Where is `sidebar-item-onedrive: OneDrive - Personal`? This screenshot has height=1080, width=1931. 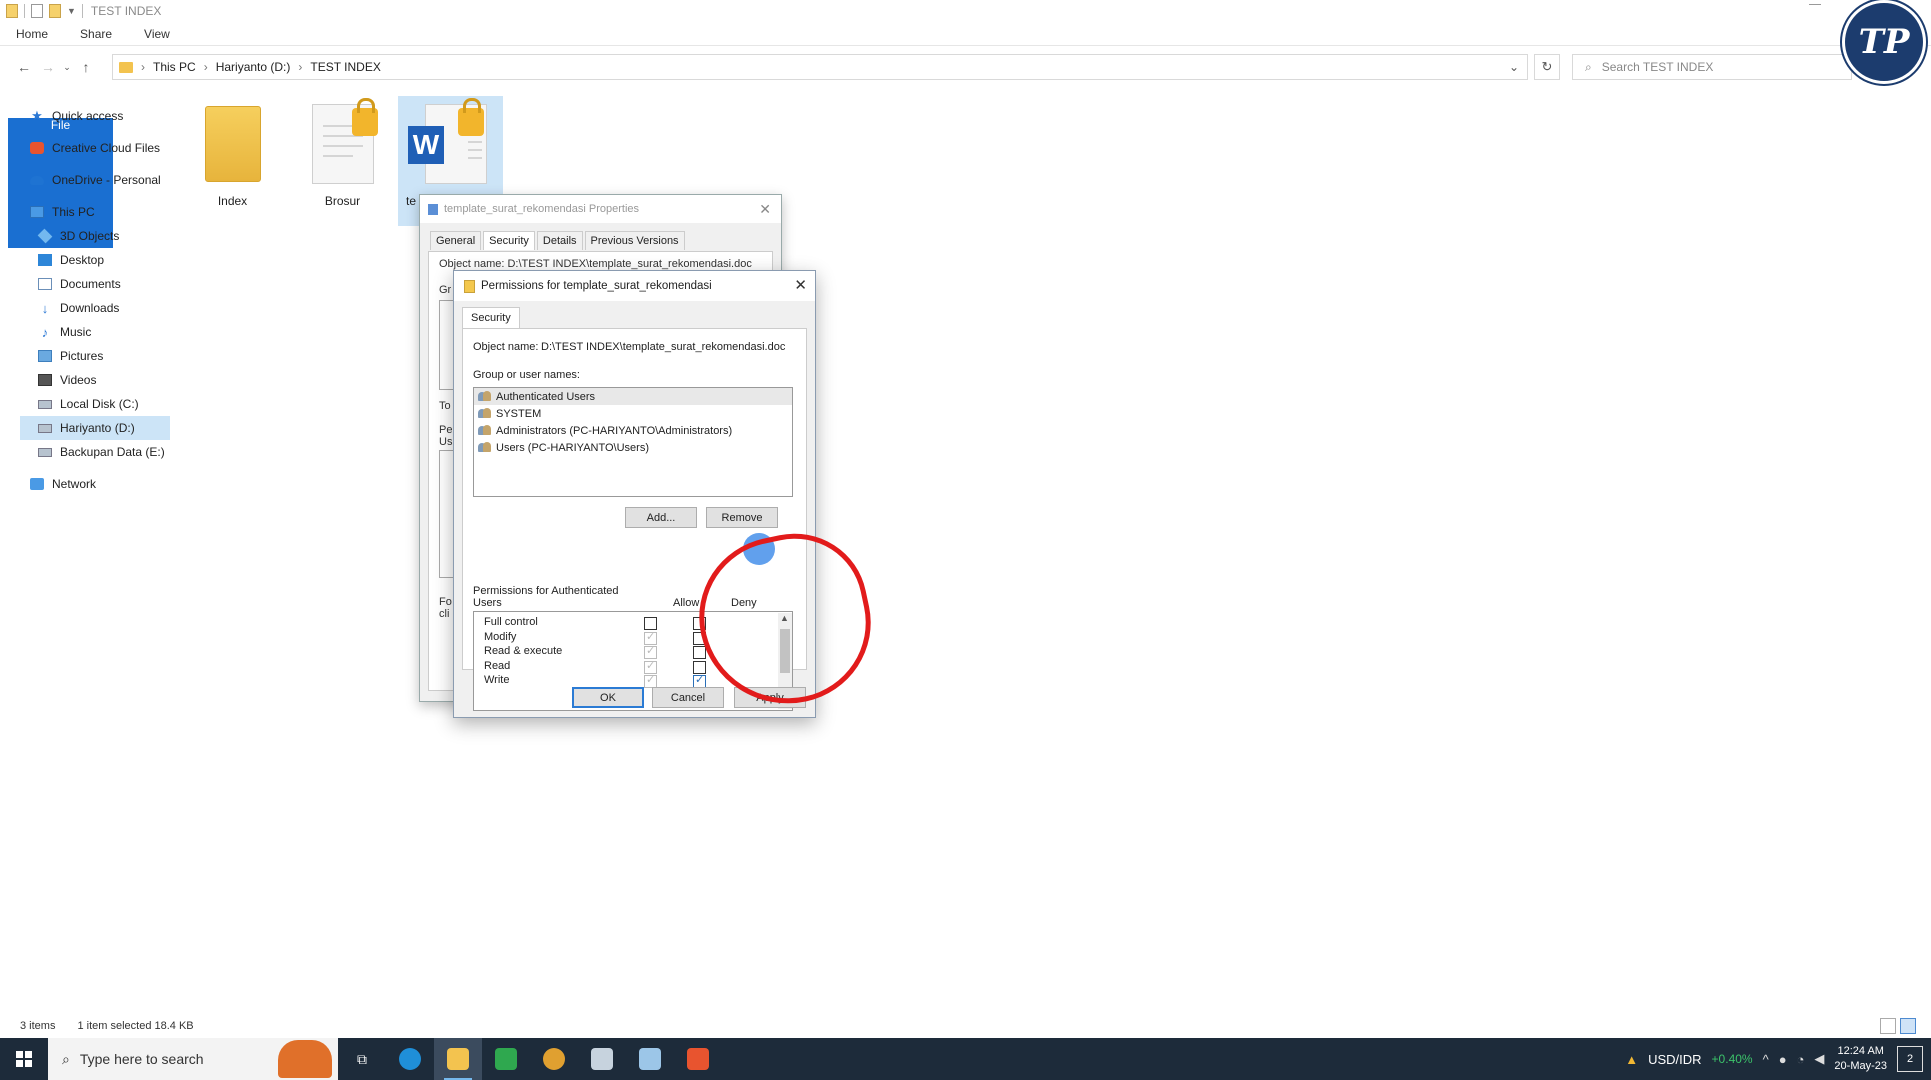
sidebar-item-onedrive: OneDrive - Personal is located at coordinates (95, 180).